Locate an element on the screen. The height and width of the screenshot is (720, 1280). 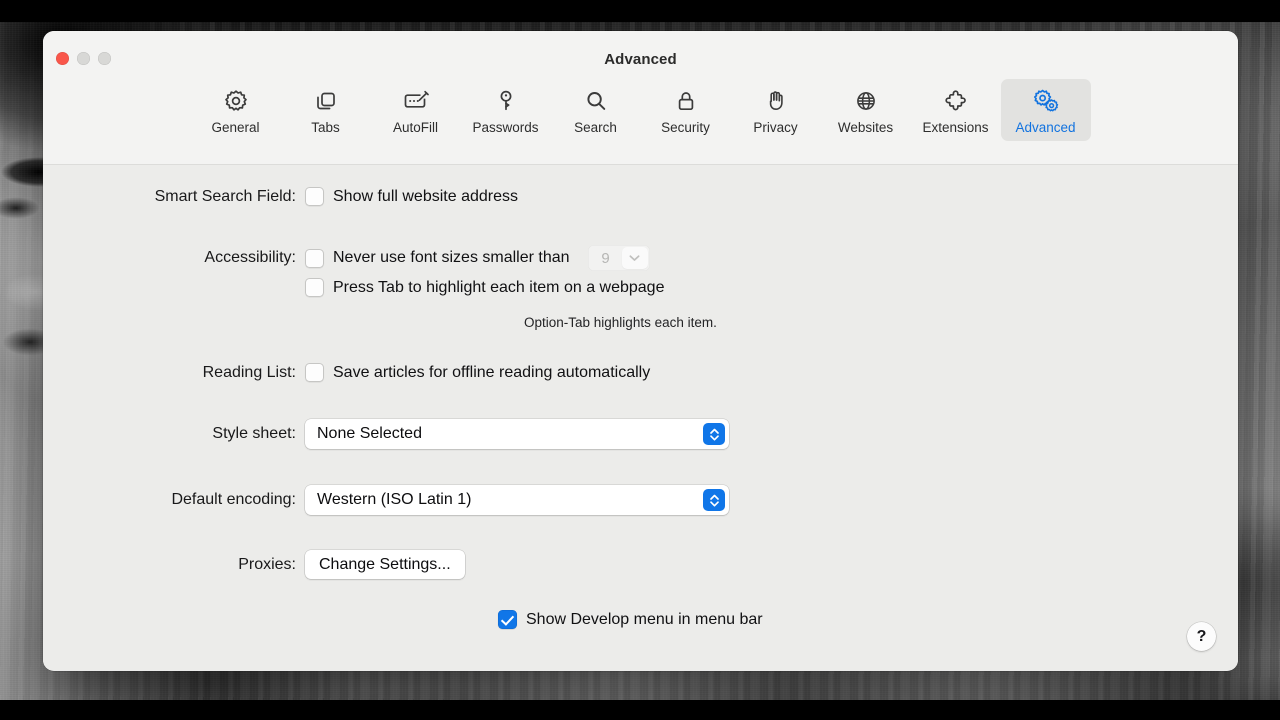
row-style-sheet: Style sheet: None Selected is located at coordinates (409, 434).